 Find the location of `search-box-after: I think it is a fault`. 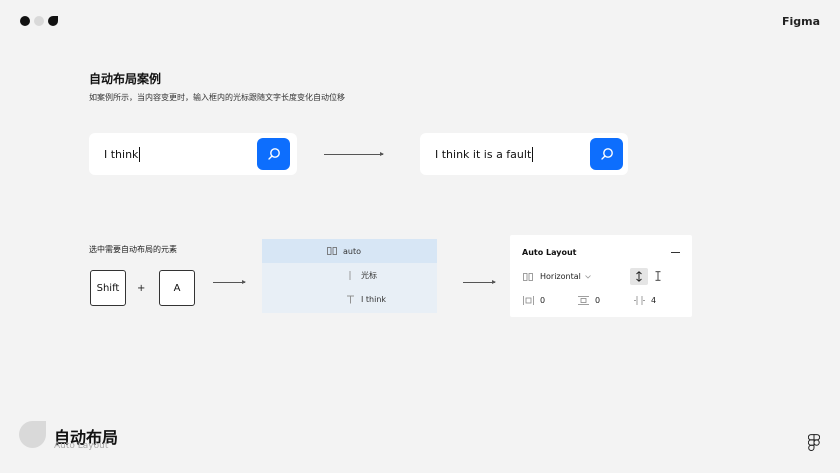

search-box-after: I think it is a fault is located at coordinates (524, 154).